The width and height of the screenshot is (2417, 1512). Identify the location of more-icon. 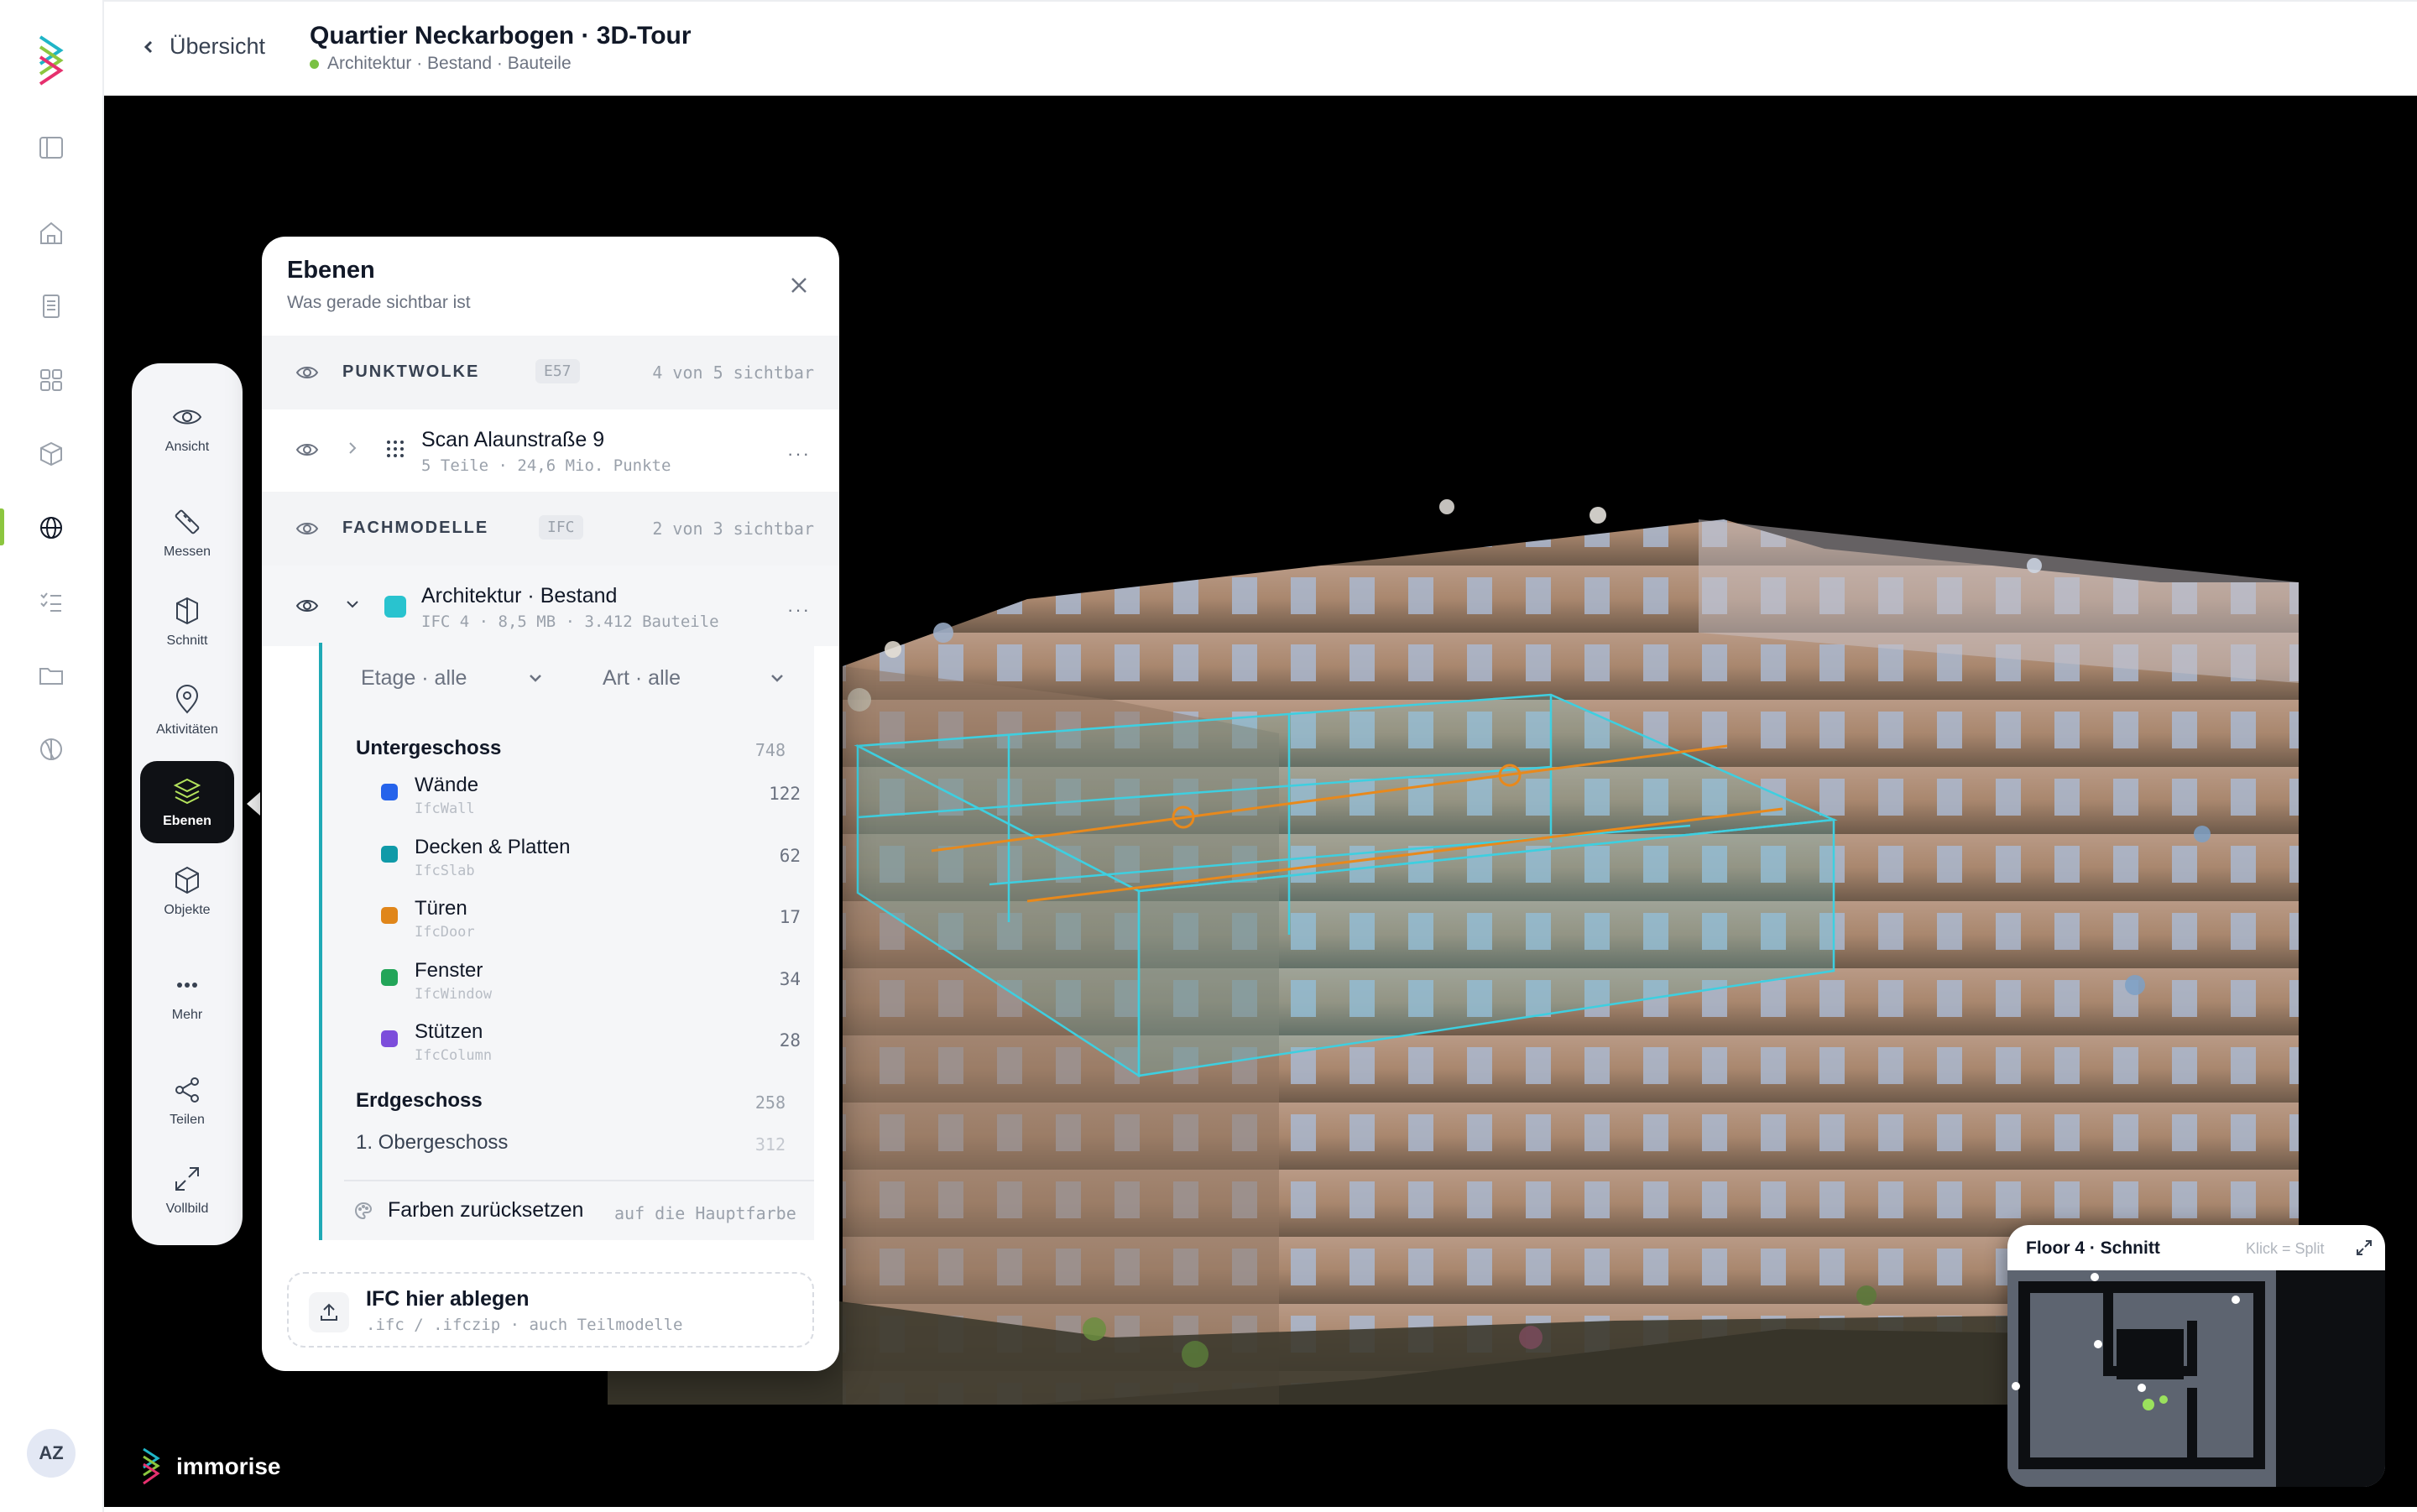
(187, 985).